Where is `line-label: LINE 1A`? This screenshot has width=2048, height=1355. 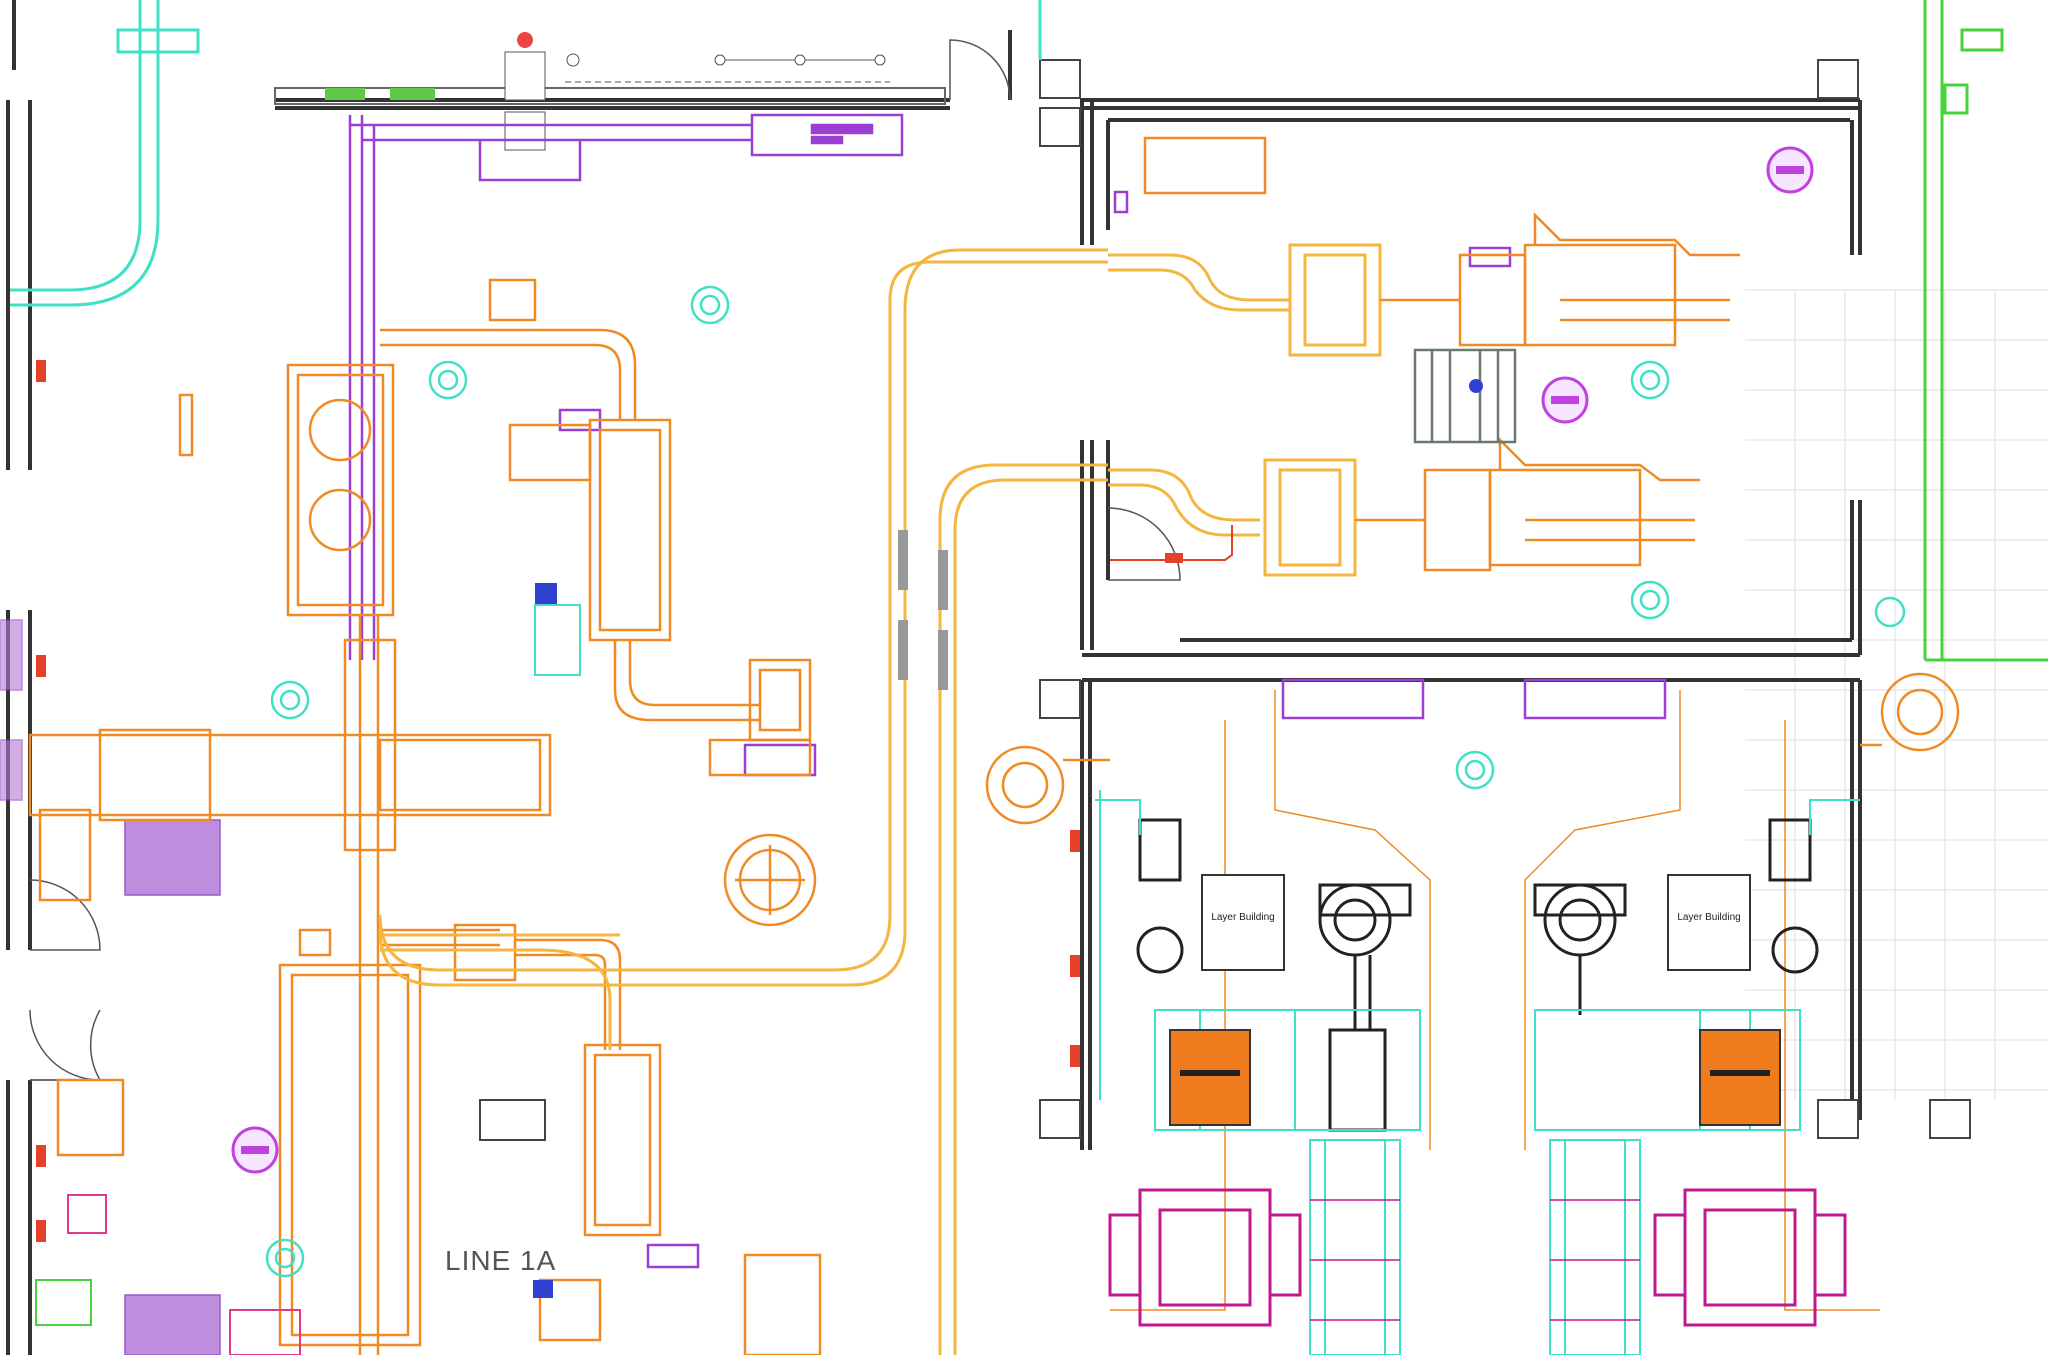 line-label: LINE 1A is located at coordinates (500, 1260).